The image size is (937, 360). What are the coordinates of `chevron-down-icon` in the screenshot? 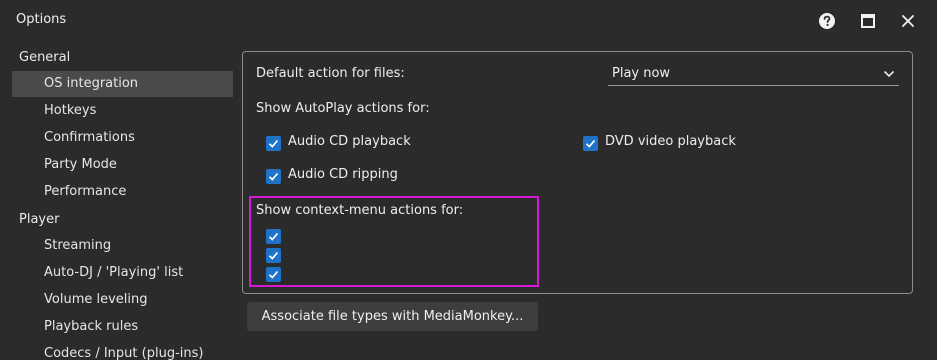 It's located at (889, 75).